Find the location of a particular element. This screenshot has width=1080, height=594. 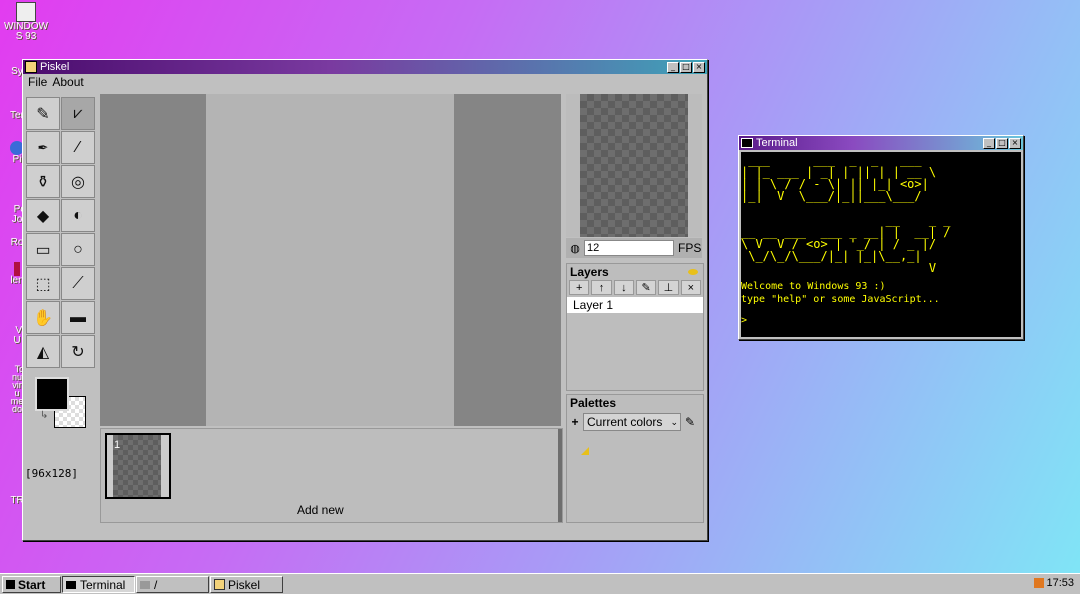

palette-select-value: Current colors is located at coordinates (625, 422).